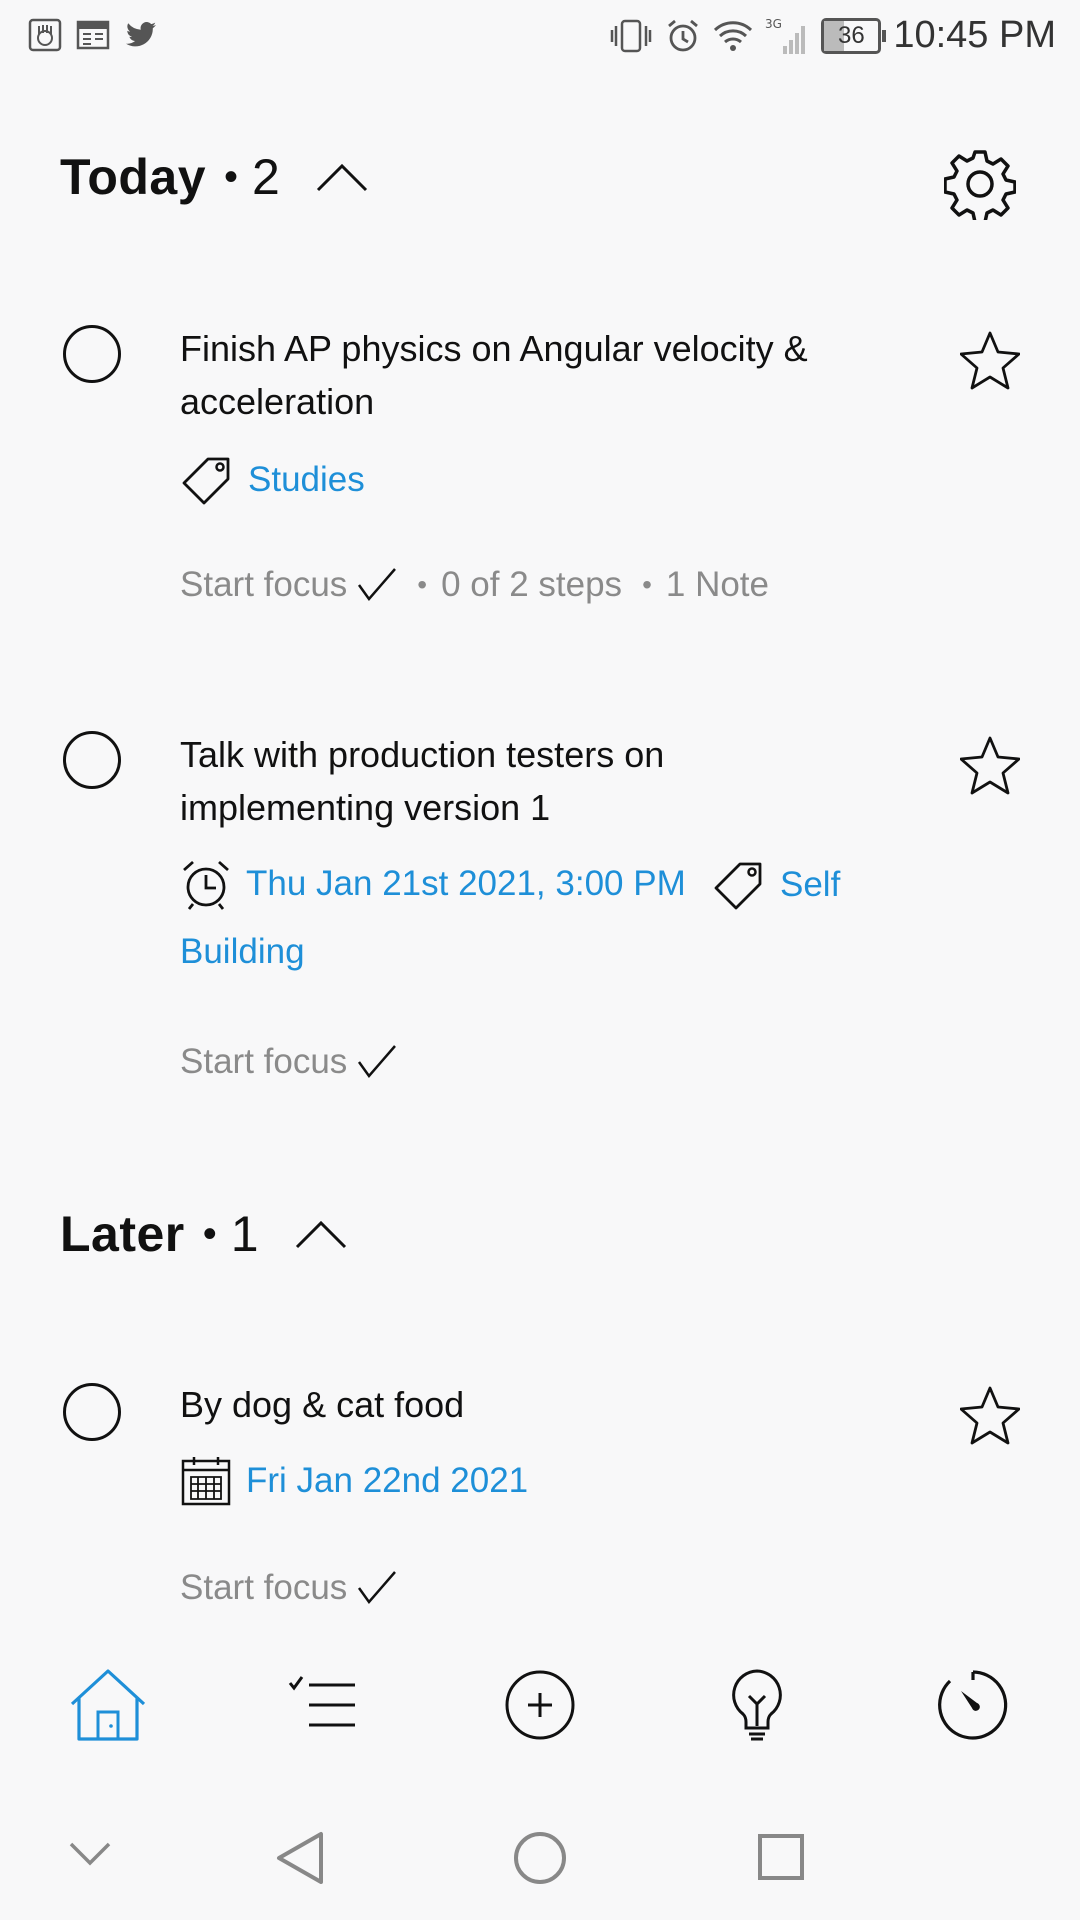 The image size is (1080, 1920). I want to click on focus-timer-icon, so click(973, 1705).